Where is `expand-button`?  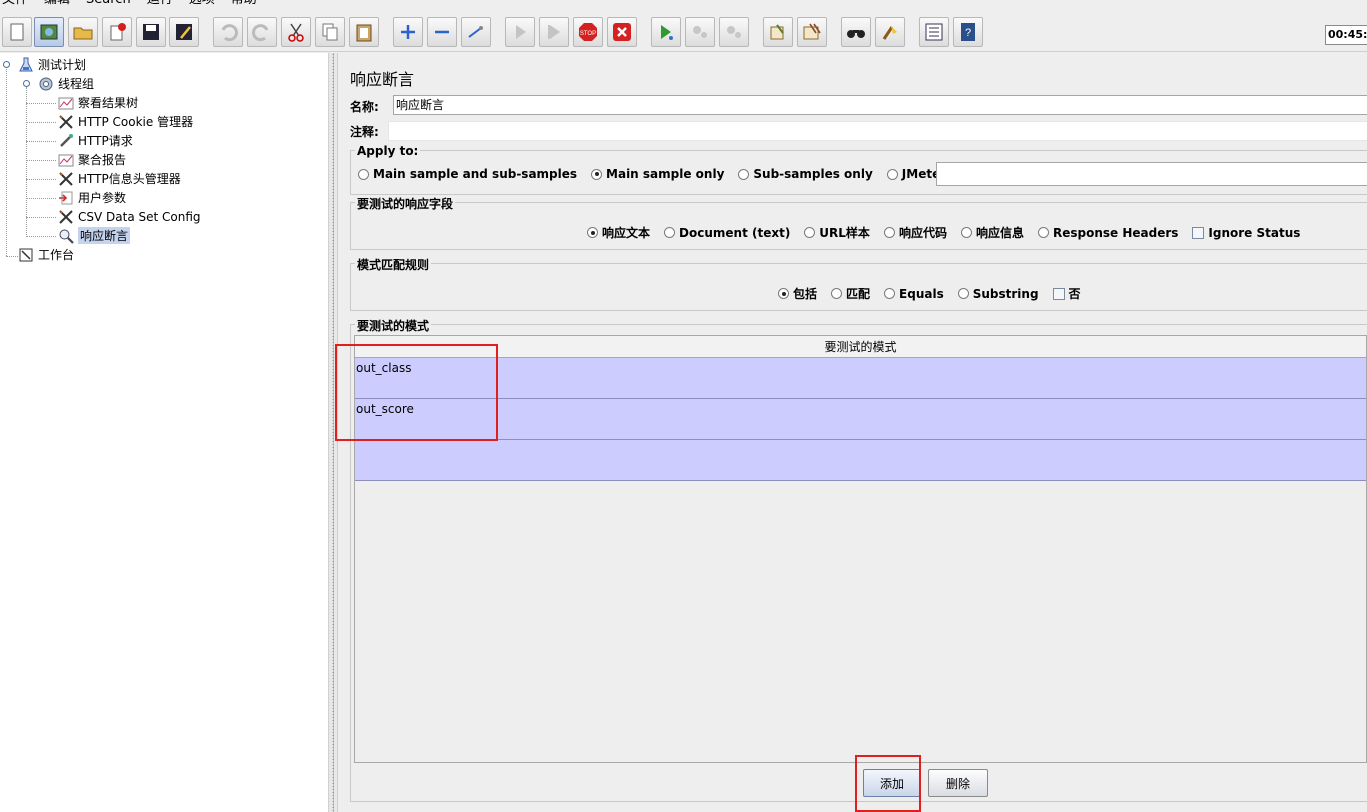
expand-button is located at coordinates (408, 32).